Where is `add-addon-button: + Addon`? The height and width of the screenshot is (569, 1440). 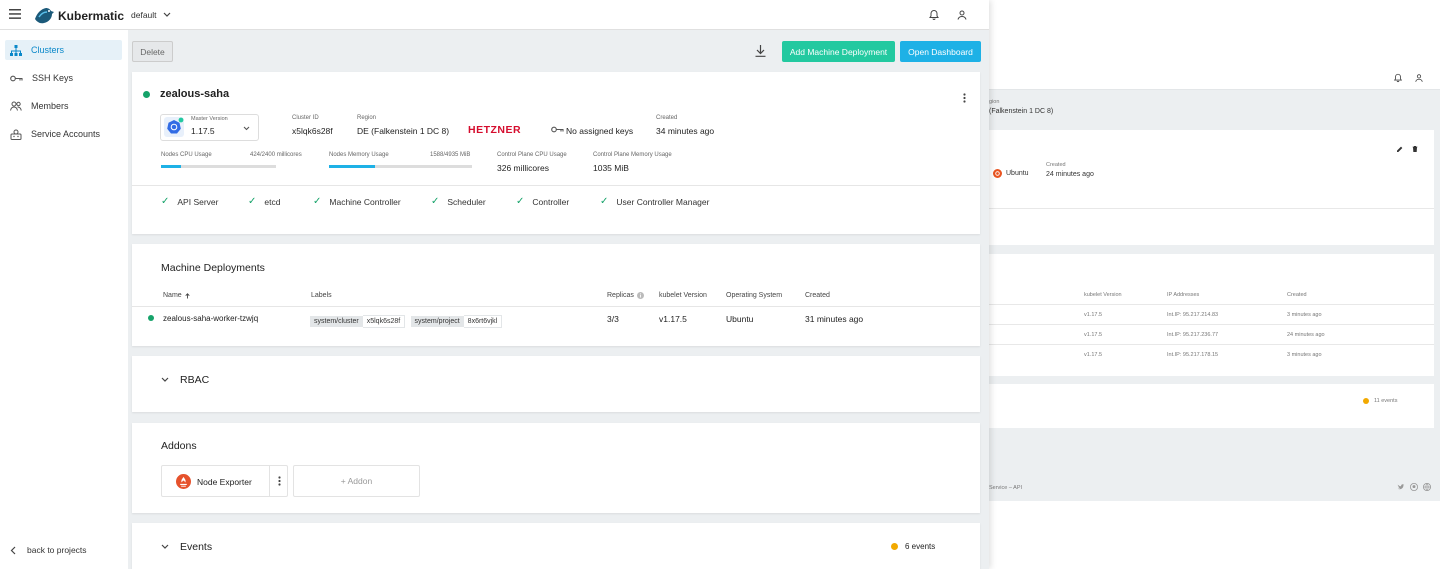
add-addon-button: + Addon is located at coordinates (356, 481).